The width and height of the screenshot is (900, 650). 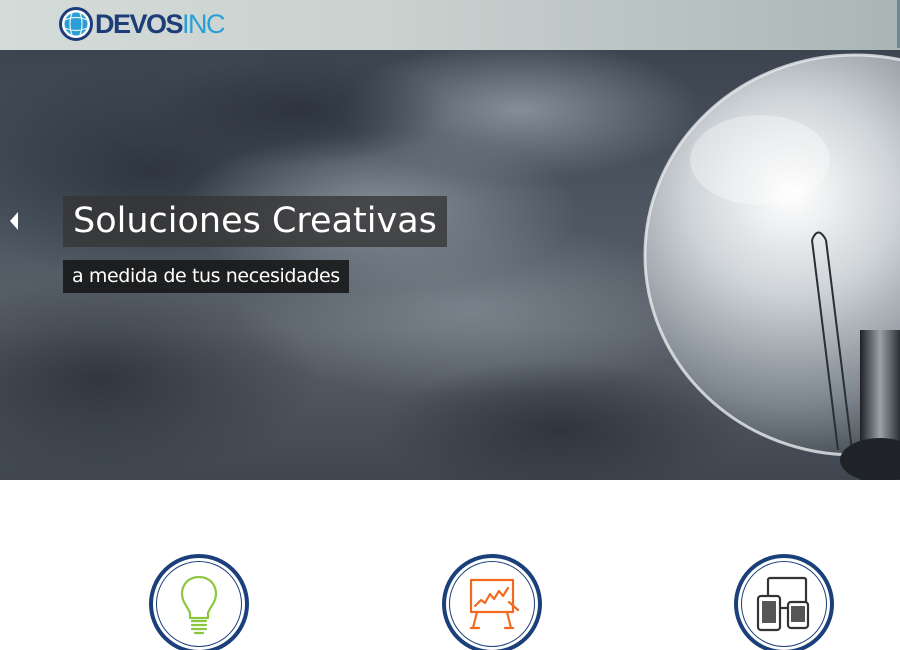 What do you see at coordinates (76, 24) in the screenshot?
I see `globe-icon` at bounding box center [76, 24].